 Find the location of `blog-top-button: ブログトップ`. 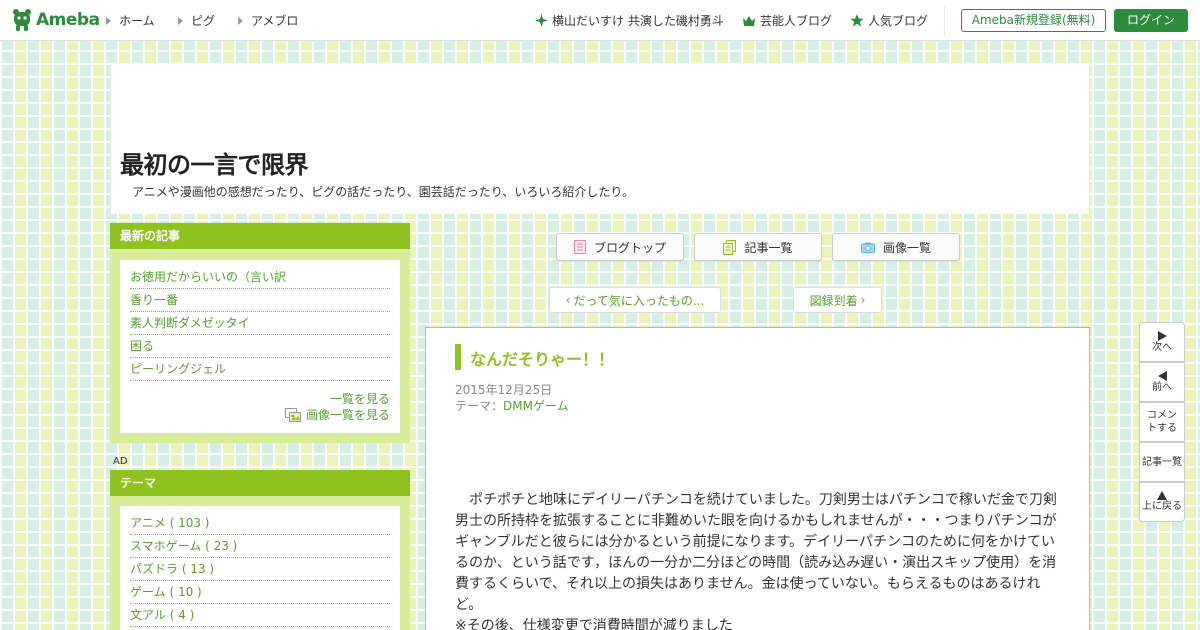

blog-top-button: ブログトップ is located at coordinates (620, 247).